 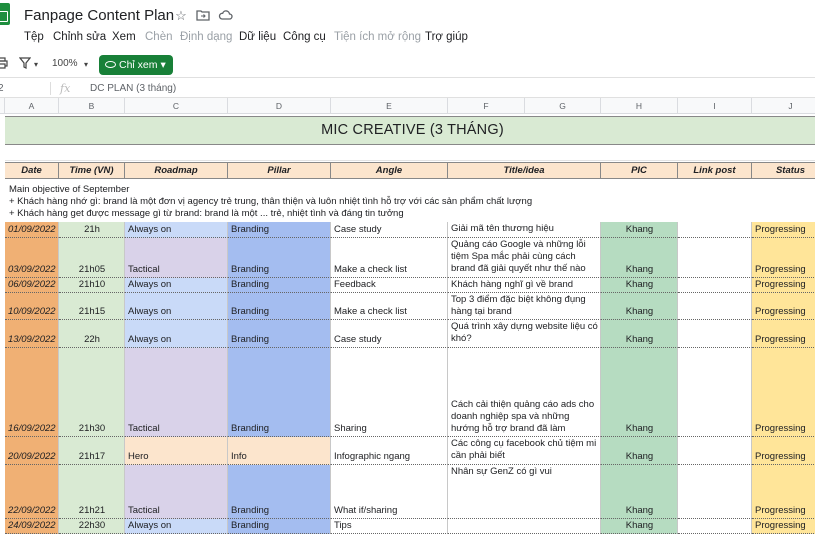 What do you see at coordinates (92, 451) in the screenshot?
I see `cell-time: 21h17` at bounding box center [92, 451].